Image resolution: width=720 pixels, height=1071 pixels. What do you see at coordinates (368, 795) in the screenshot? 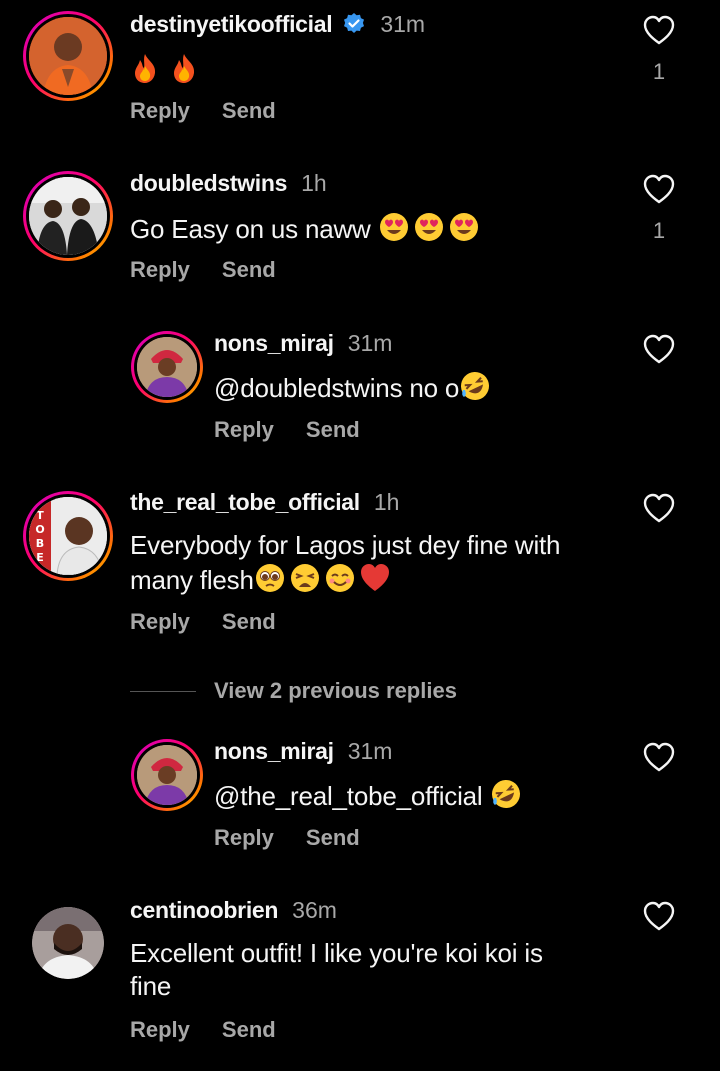
I see `comment-text: @the_real_tobe_official` at bounding box center [368, 795].